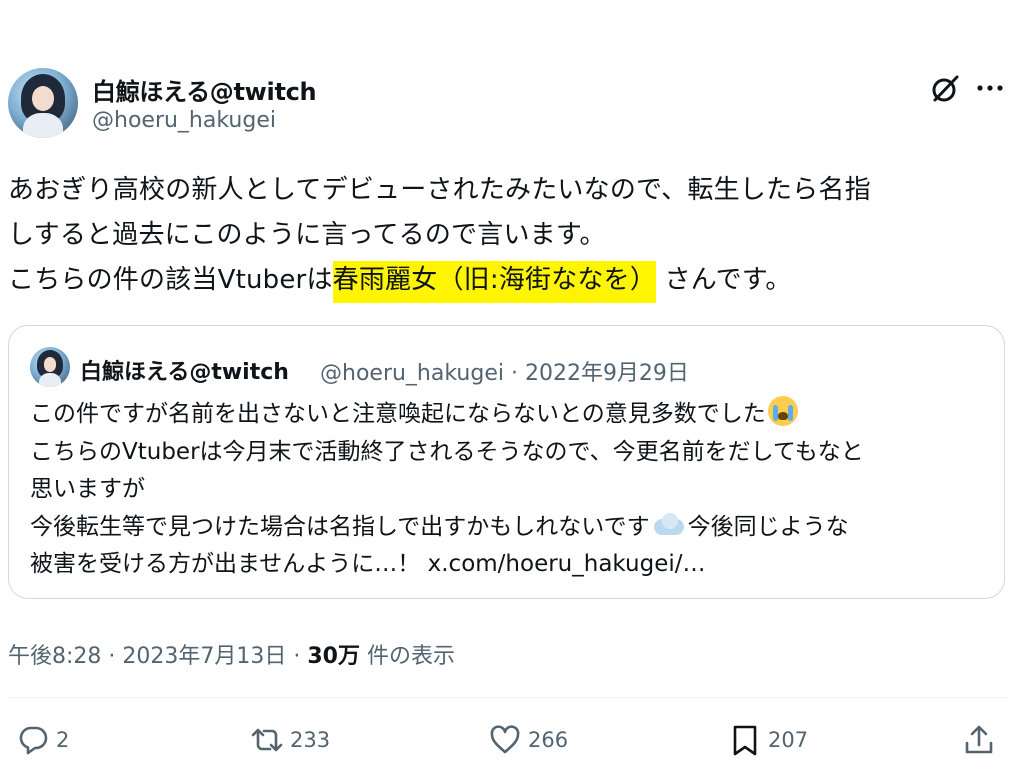 Image resolution: width=1024 pixels, height=774 pixels. Describe the element at coordinates (508, 697) in the screenshot. I see `divider` at that location.